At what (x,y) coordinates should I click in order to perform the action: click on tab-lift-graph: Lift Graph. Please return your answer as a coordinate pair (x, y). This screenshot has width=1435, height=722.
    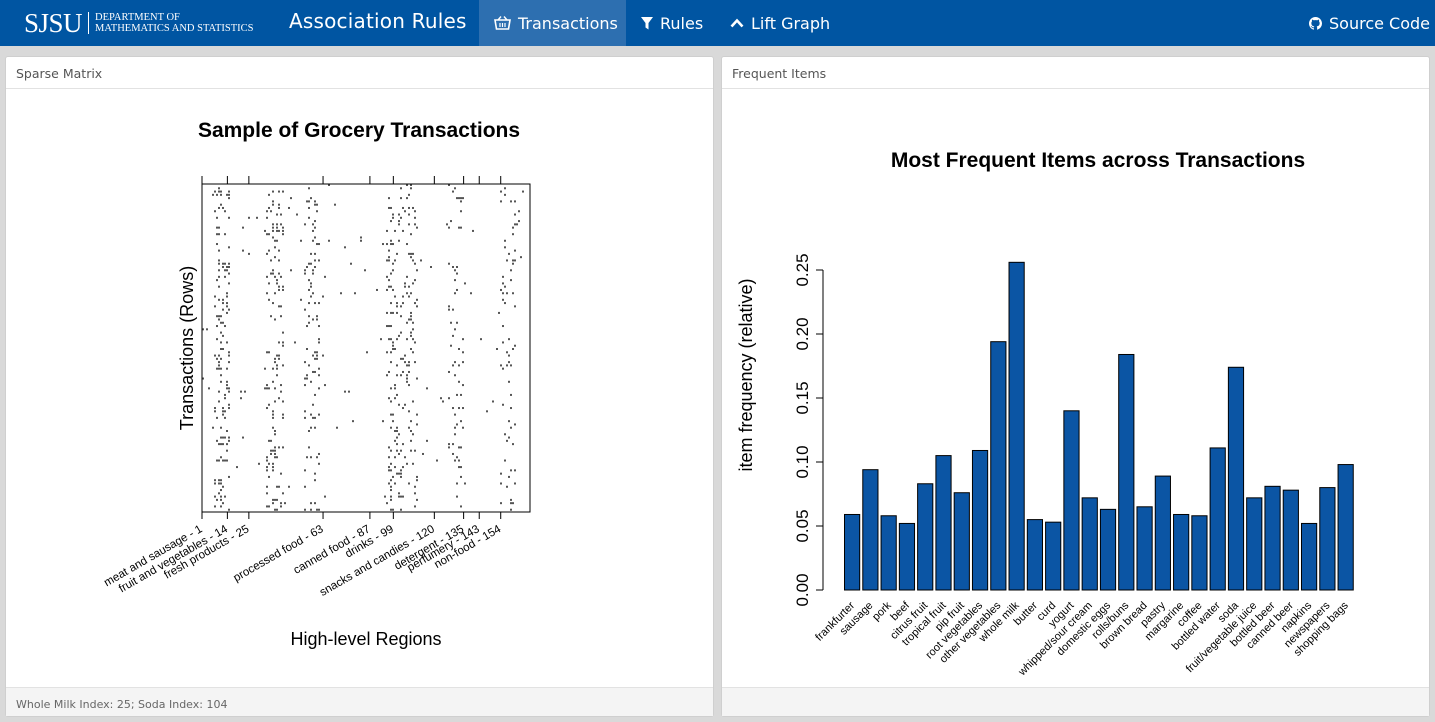
    Looking at the image, I should click on (780, 23).